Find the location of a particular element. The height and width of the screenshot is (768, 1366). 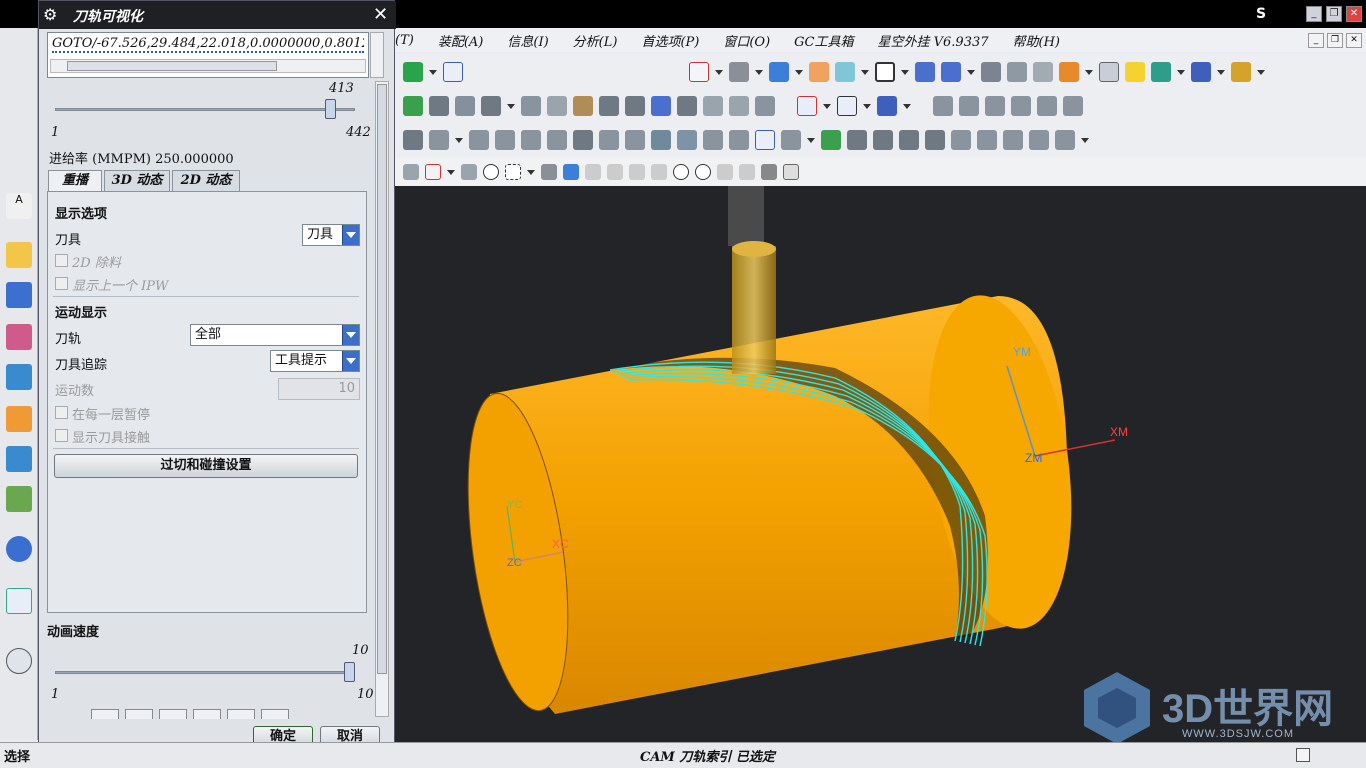

wrench-icon is located at coordinates (1021, 106).